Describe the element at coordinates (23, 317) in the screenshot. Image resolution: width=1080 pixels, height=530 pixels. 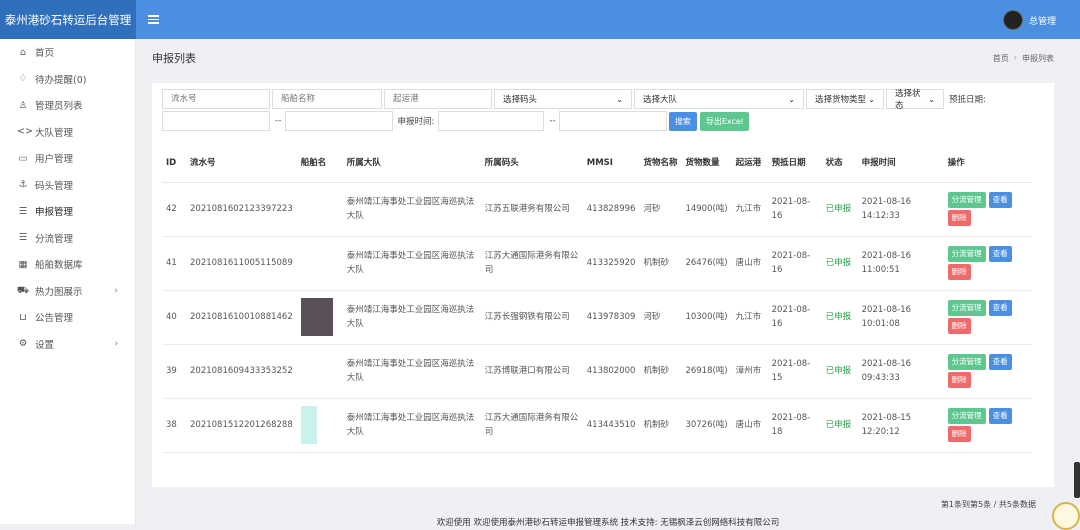
I see `basket-icon: ⊔` at that location.